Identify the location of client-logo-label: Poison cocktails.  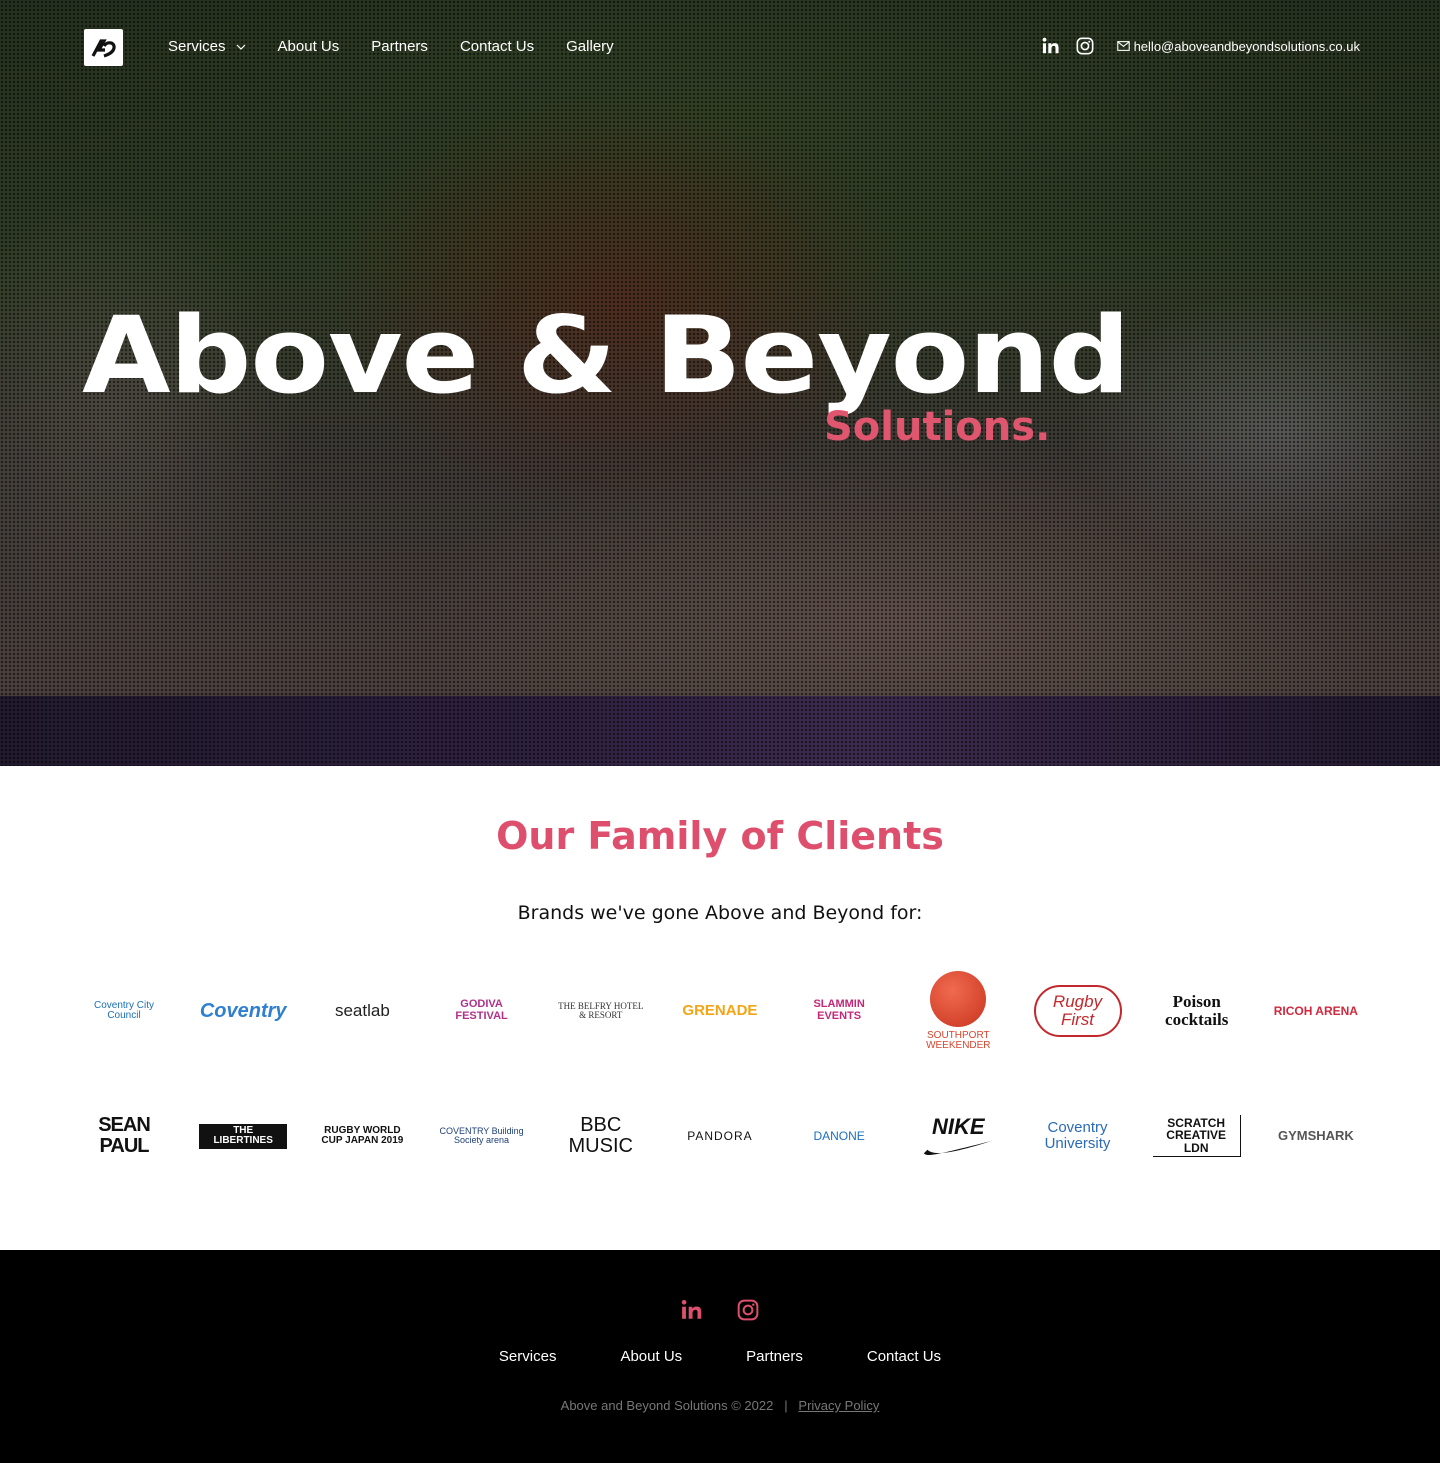
(1197, 1010).